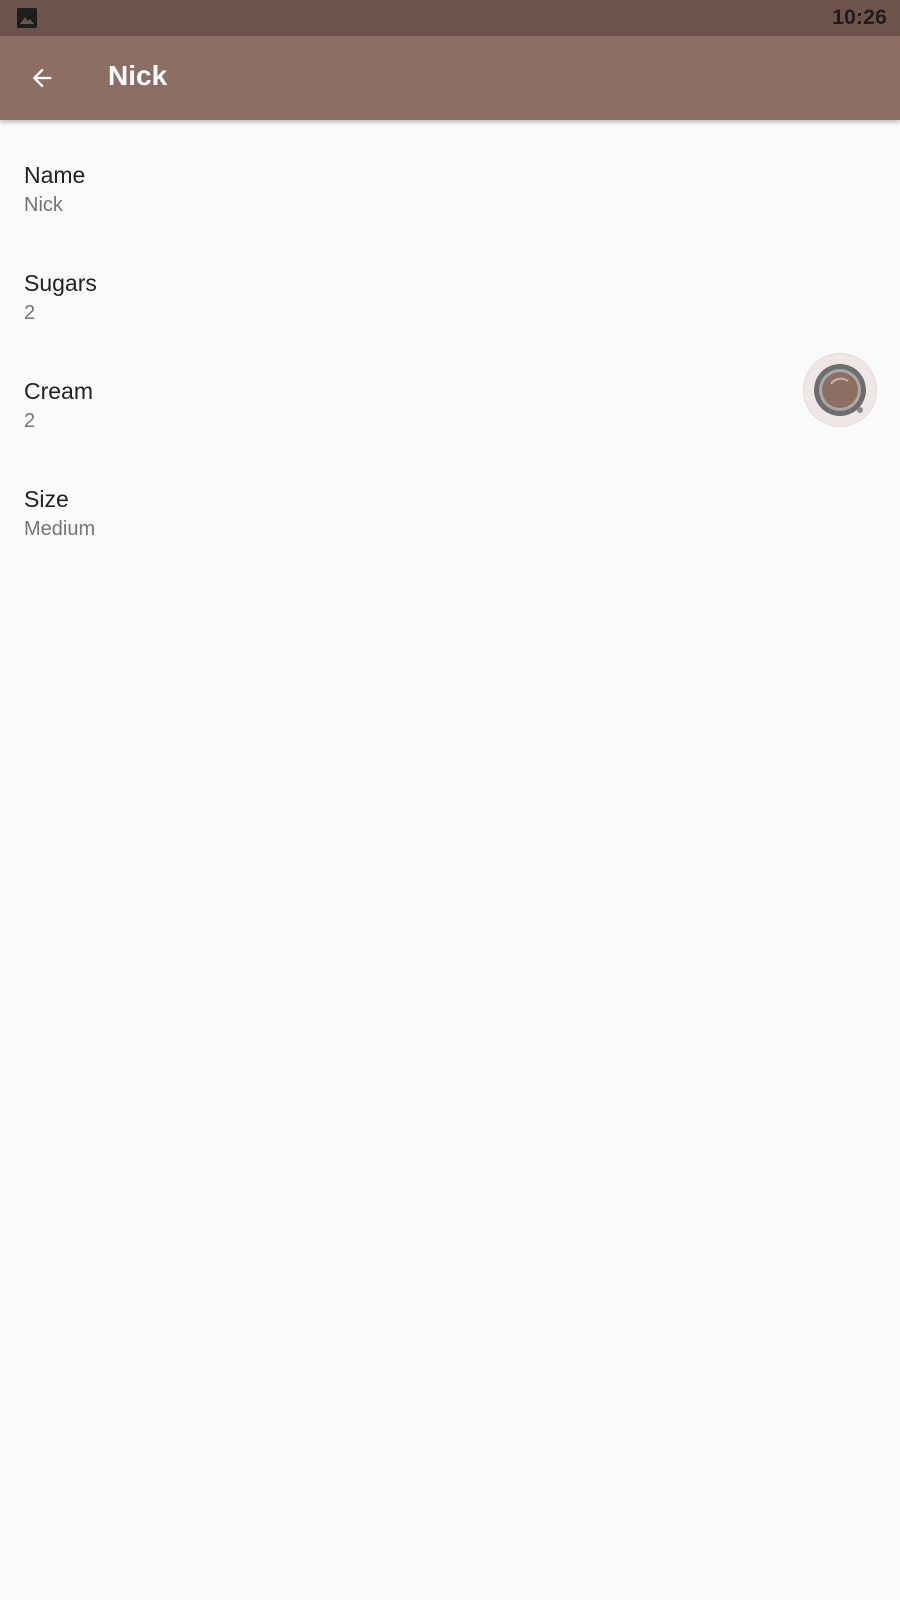 The image size is (900, 1600). I want to click on status-bar: 10:26, so click(450, 18).